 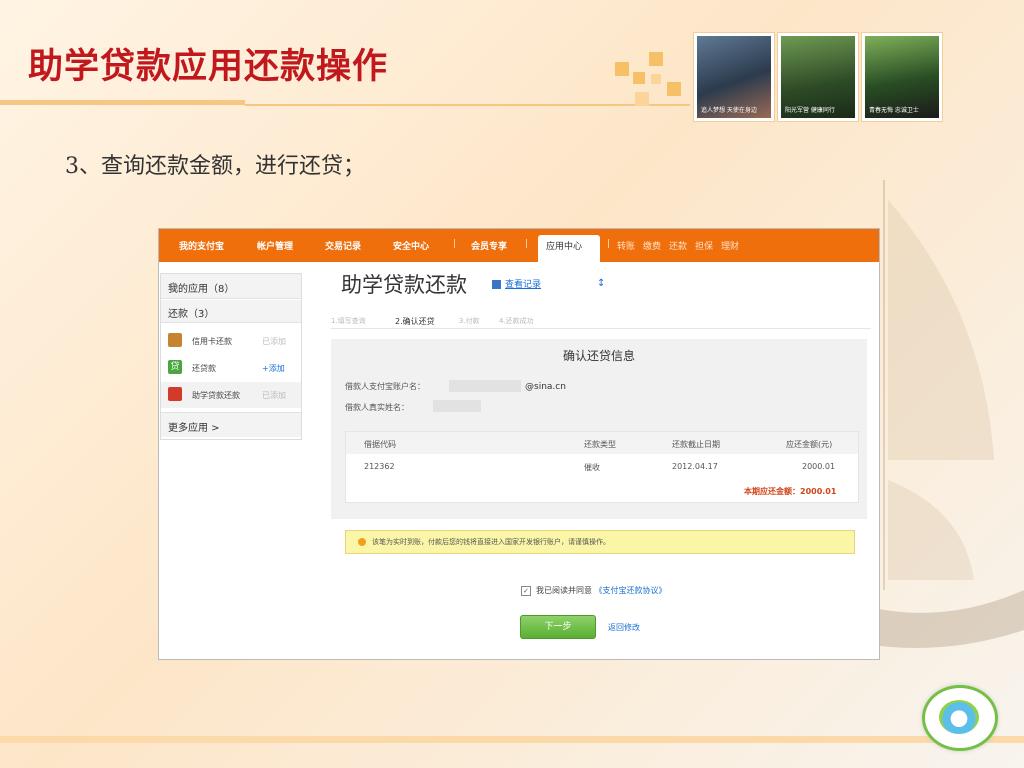 I want to click on sidebar-header: 我的应用（8） ⚙, so click(x=231, y=286).